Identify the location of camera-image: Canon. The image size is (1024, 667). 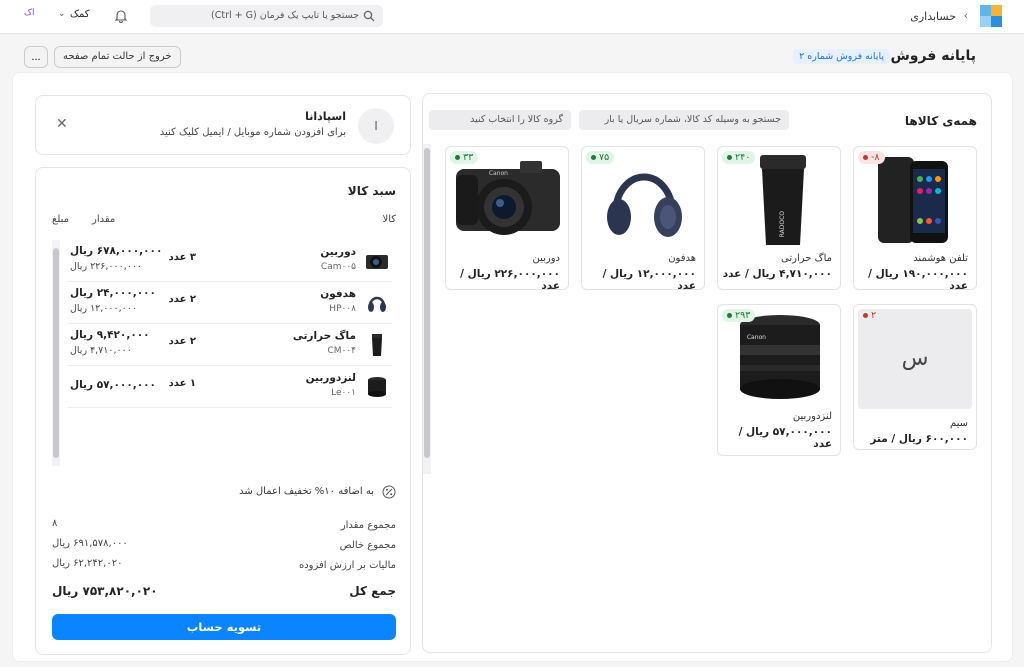
(507, 199).